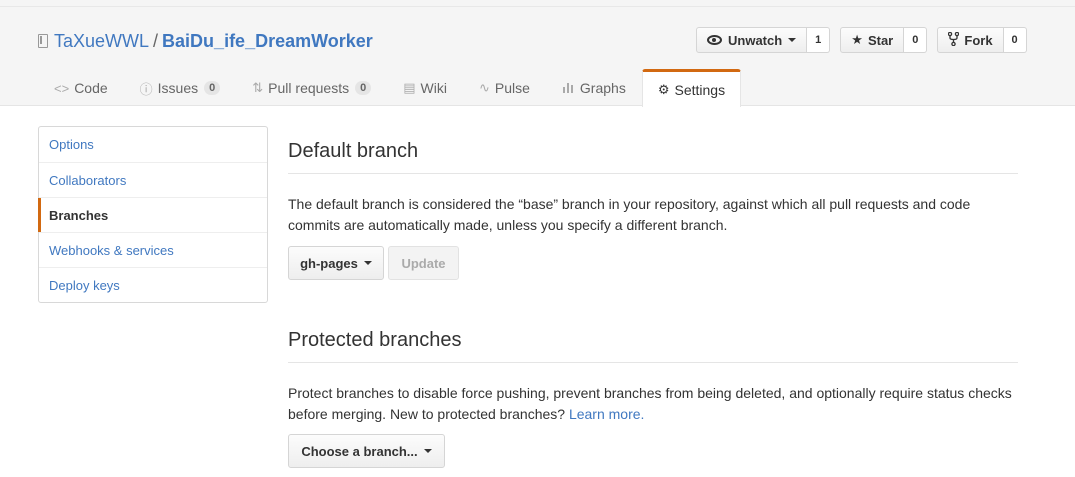 The height and width of the screenshot is (477, 1075). What do you see at coordinates (606, 414) in the screenshot?
I see `learn-more-link: Learn more.` at bounding box center [606, 414].